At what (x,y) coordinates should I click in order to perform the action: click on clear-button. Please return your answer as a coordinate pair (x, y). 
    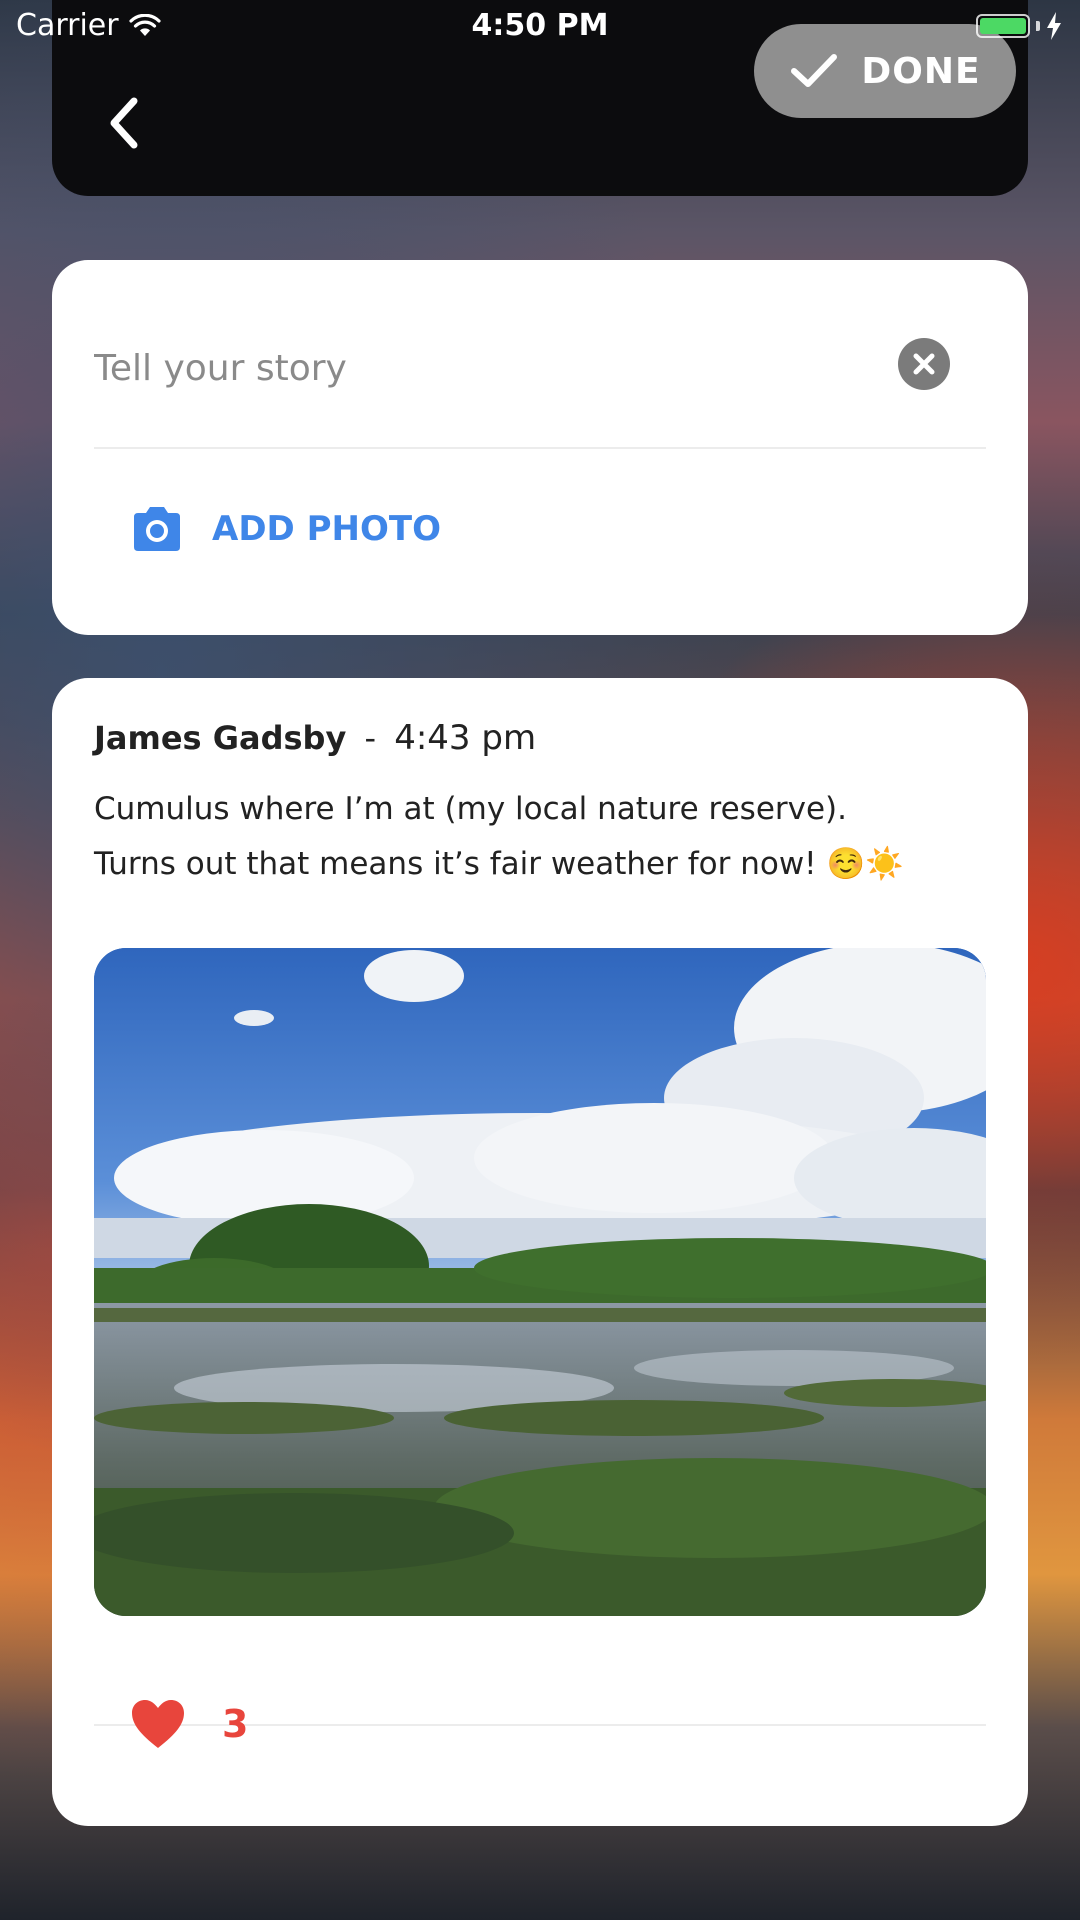
    Looking at the image, I should click on (924, 364).